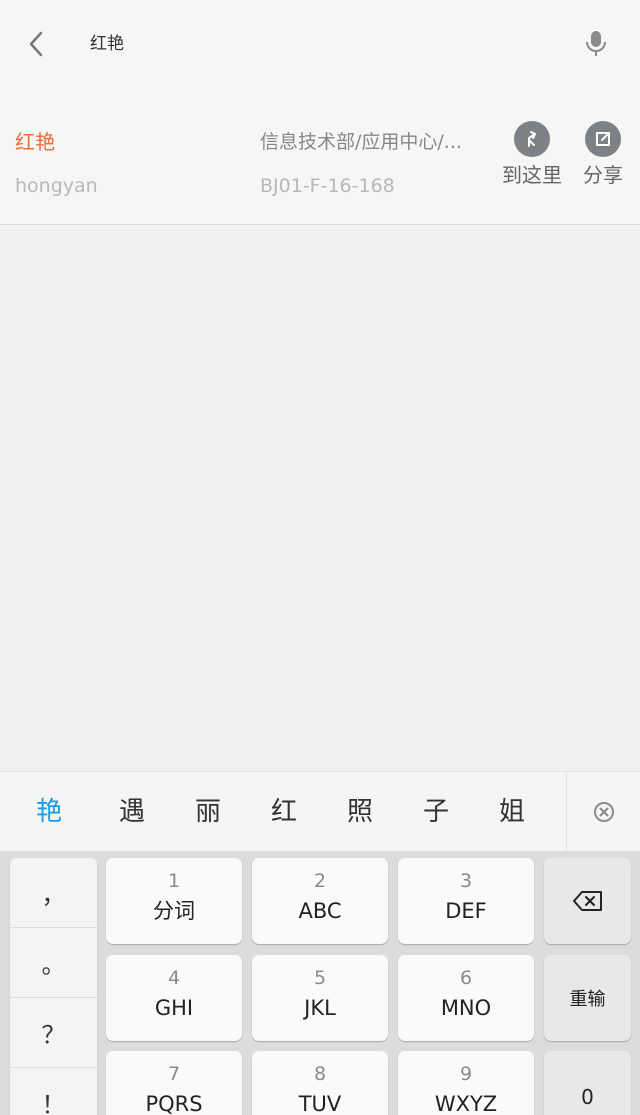  Describe the element at coordinates (284, 812) in the screenshot. I see `candidate-word: 红` at that location.